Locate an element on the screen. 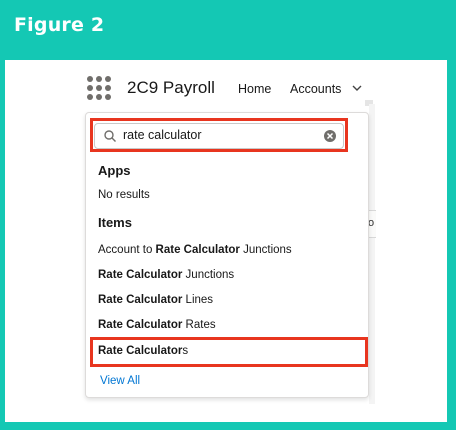 This screenshot has width=456, height=430. apps-no-results: No results is located at coordinates (124, 195).